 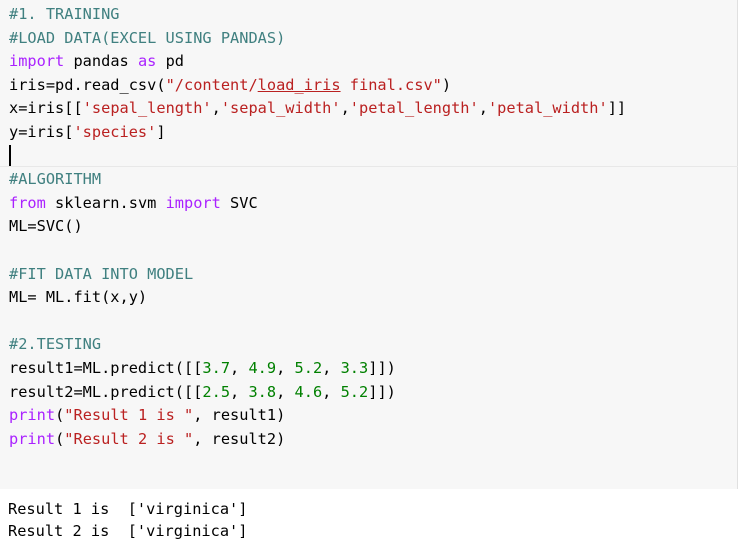 What do you see at coordinates (280, 108) in the screenshot?
I see `column-sepal-width: 'sepal_width'` at bounding box center [280, 108].